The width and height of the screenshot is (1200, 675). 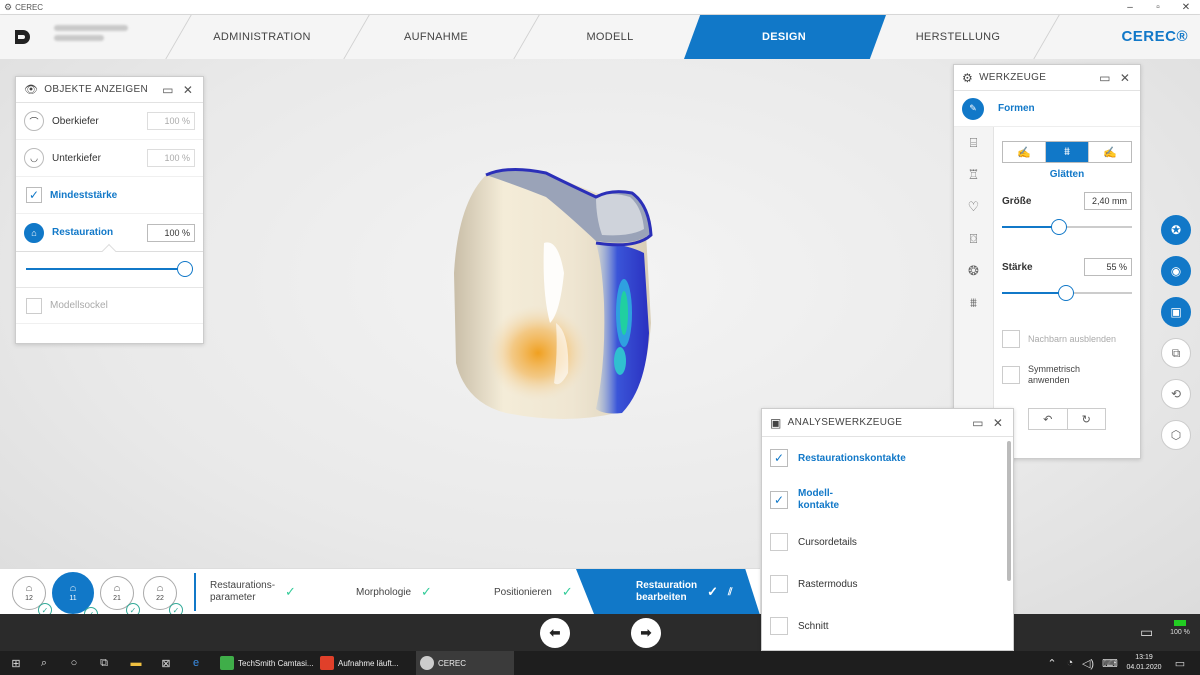 I want to click on tooth-restoration-model, so click(x=576, y=298).